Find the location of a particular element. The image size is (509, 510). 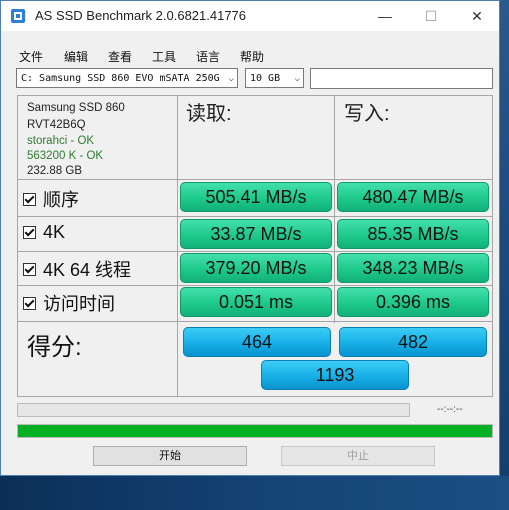

drive-select: C: Samsung SSD 860 EVO mSATA 250G ⌵ is located at coordinates (127, 78).